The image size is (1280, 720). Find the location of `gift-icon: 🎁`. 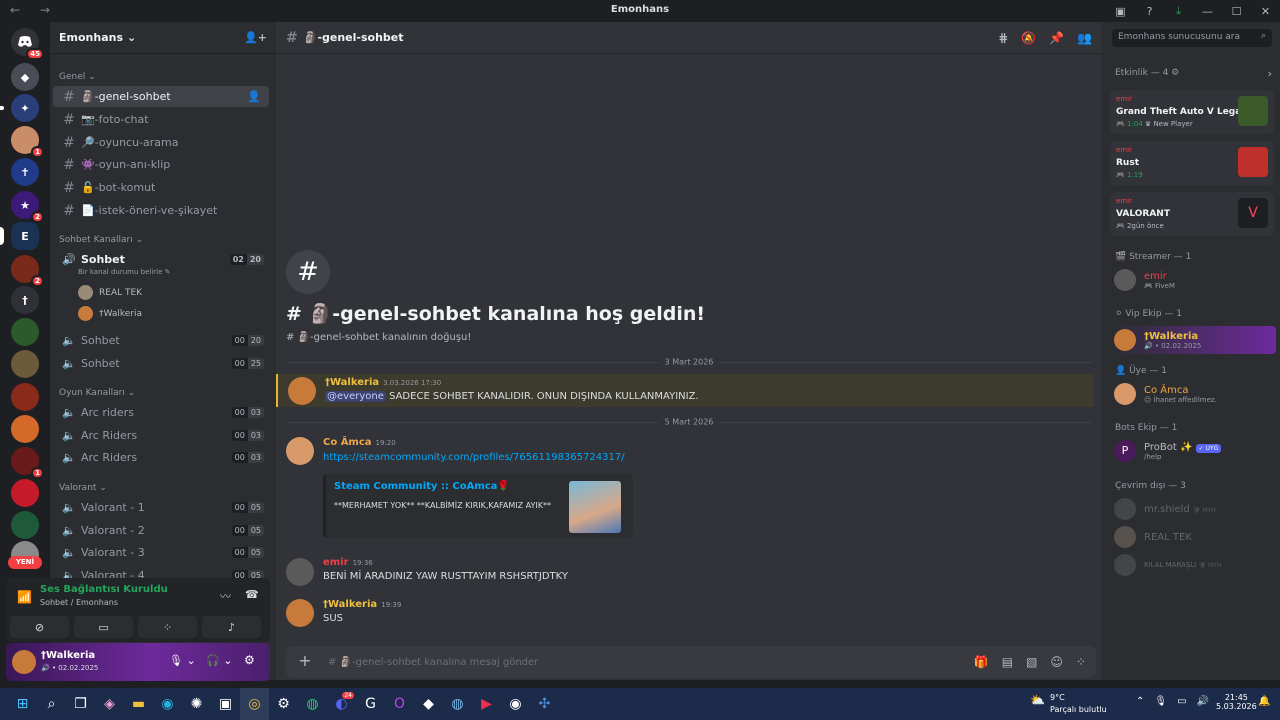

gift-icon: 🎁 is located at coordinates (981, 662).